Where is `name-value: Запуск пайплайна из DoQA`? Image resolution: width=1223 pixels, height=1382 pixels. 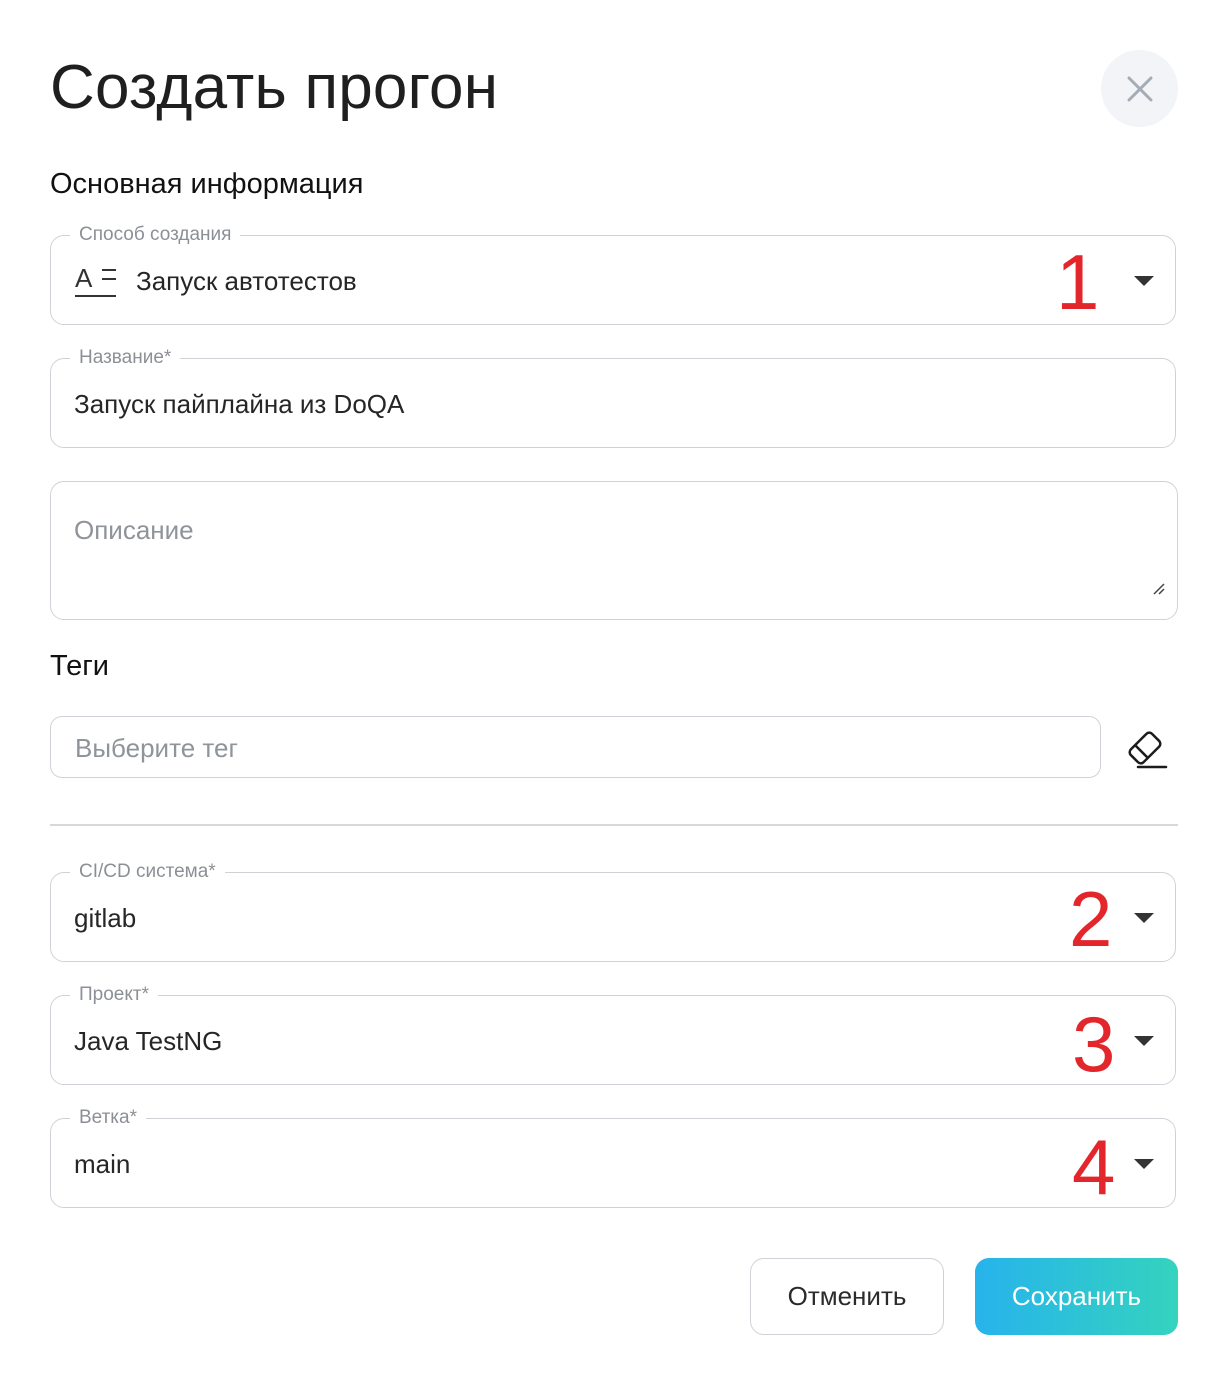 name-value: Запуск пайплайна из DoQA is located at coordinates (239, 404).